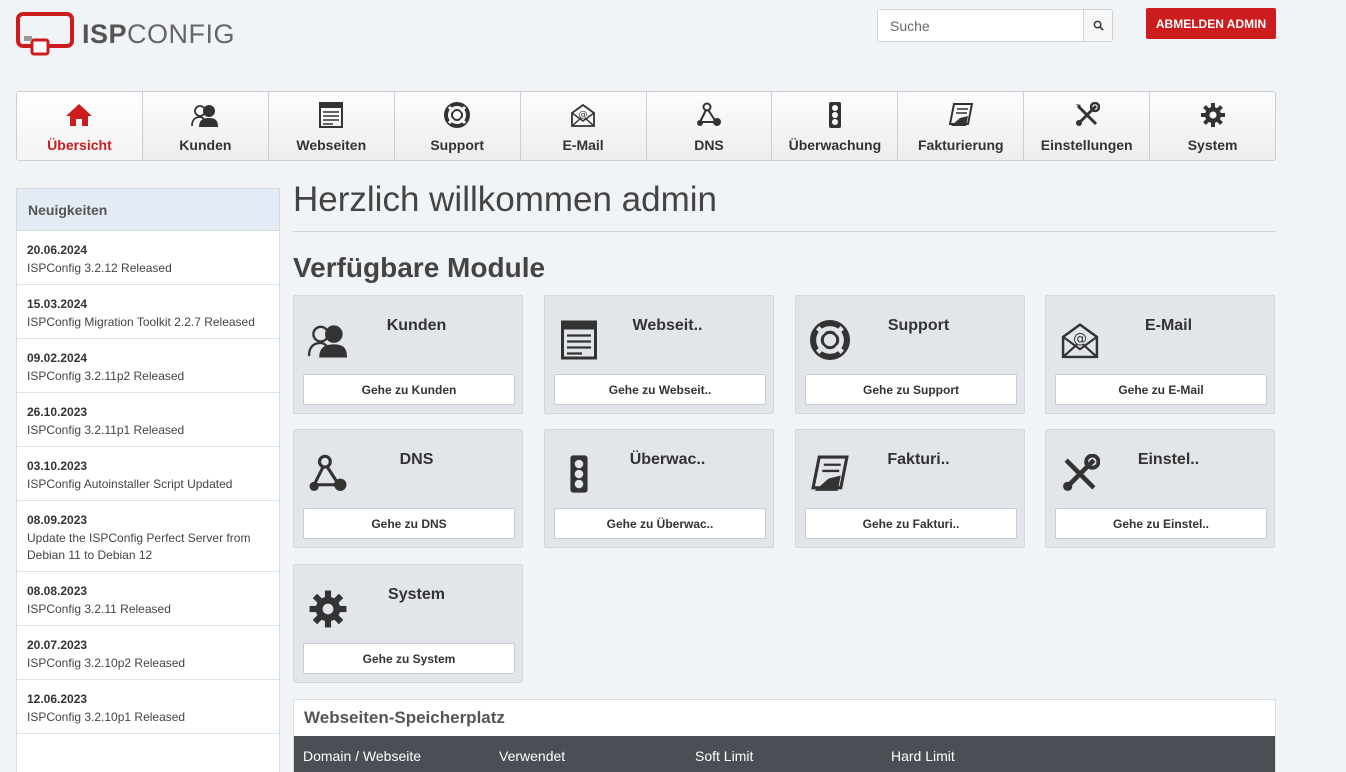  What do you see at coordinates (148, 420) in the screenshot?
I see `news-item: 26.10.2023 ISPConfig 3.2.11p1 Released` at bounding box center [148, 420].